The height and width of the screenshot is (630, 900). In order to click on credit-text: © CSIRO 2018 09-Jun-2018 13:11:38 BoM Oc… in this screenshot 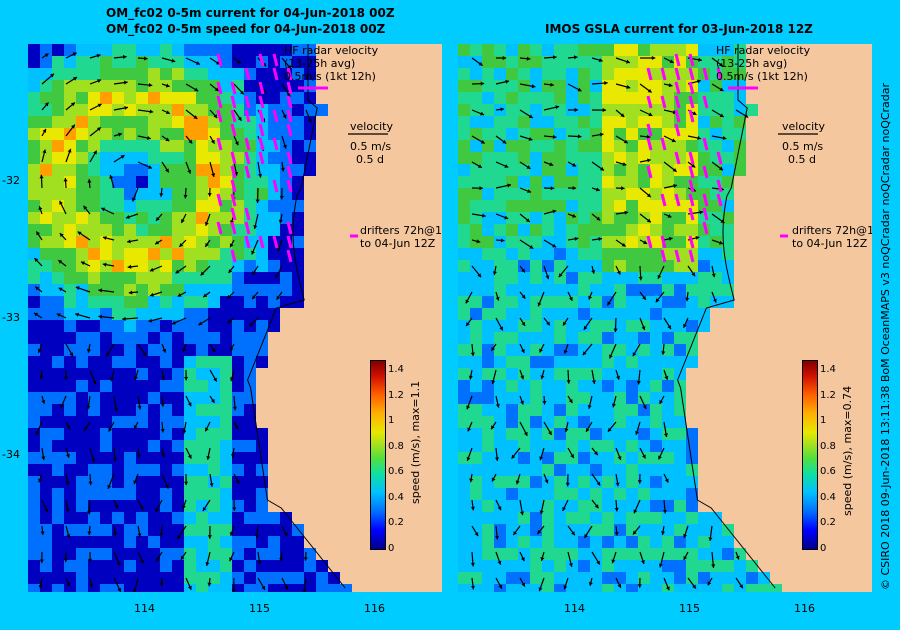, I will do `click(885, 336)`.